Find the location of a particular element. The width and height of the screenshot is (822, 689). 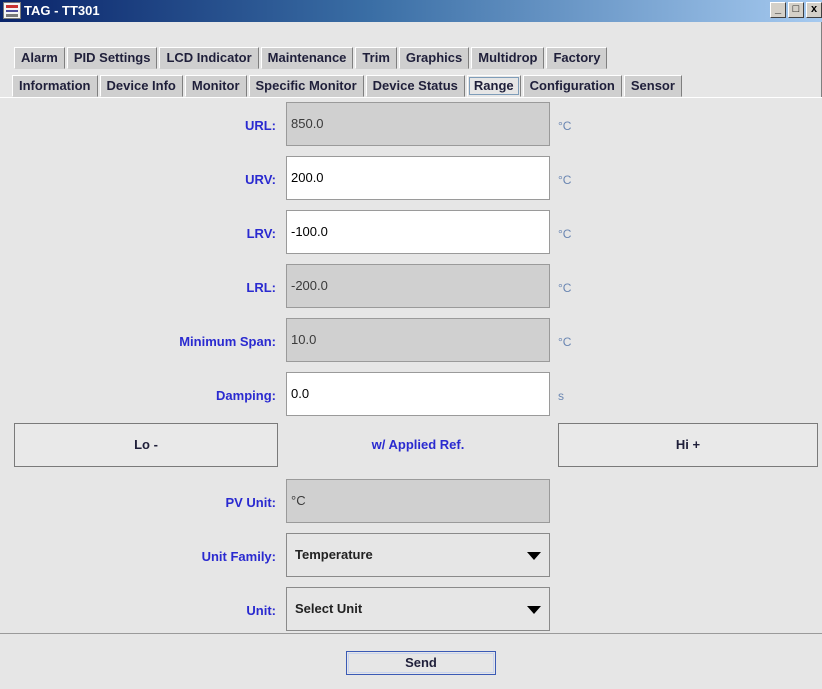

tab-range: Range is located at coordinates (493, 86).